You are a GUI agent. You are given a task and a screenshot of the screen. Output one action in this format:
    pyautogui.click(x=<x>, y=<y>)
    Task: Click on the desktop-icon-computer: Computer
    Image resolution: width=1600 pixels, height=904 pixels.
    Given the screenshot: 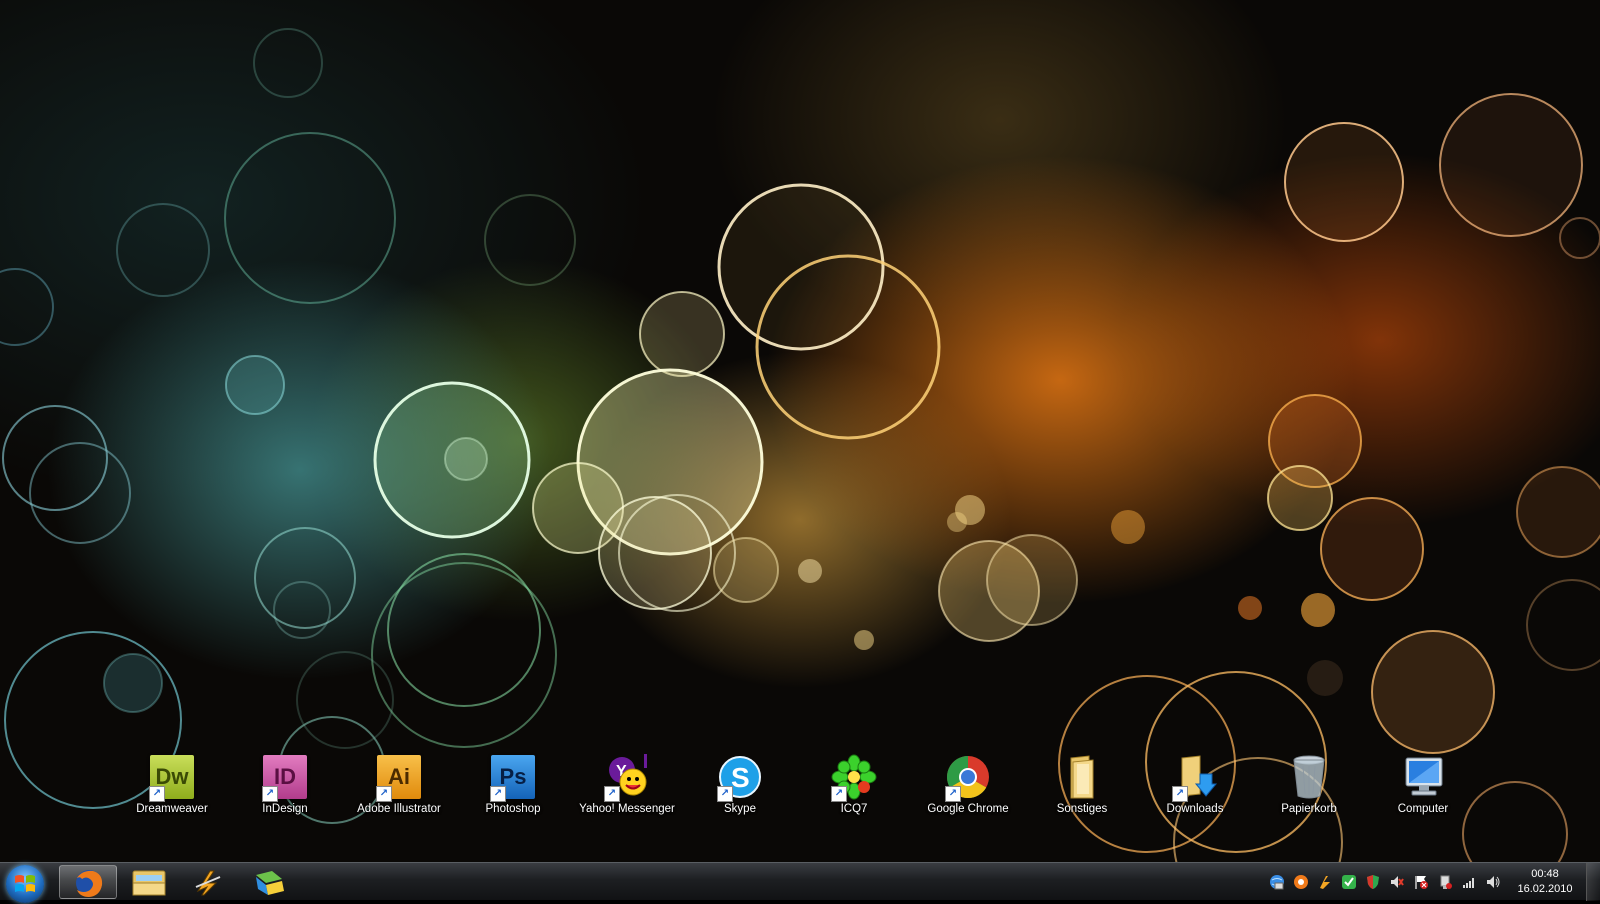 What is the action you would take?
    pyautogui.click(x=1423, y=784)
    